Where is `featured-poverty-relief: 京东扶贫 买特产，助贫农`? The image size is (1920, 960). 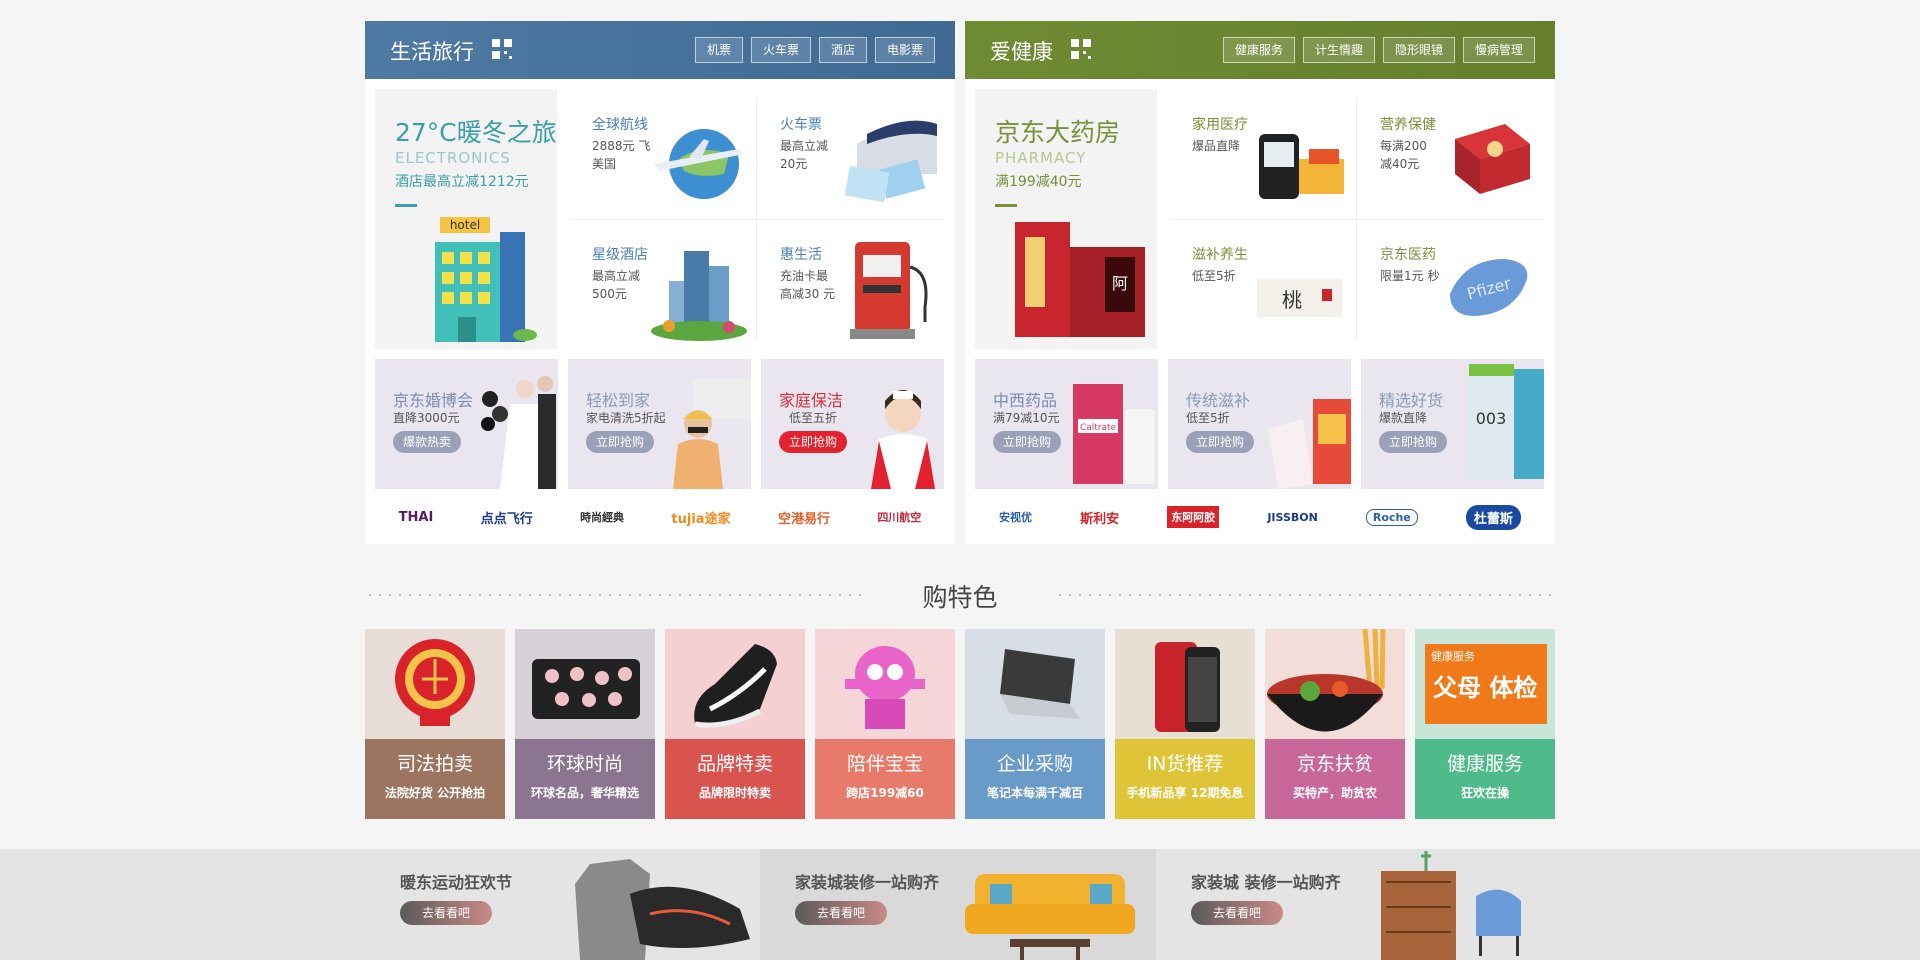
featured-poverty-relief: 京东扶贫 买特产，助贫农 is located at coordinates (1335, 724).